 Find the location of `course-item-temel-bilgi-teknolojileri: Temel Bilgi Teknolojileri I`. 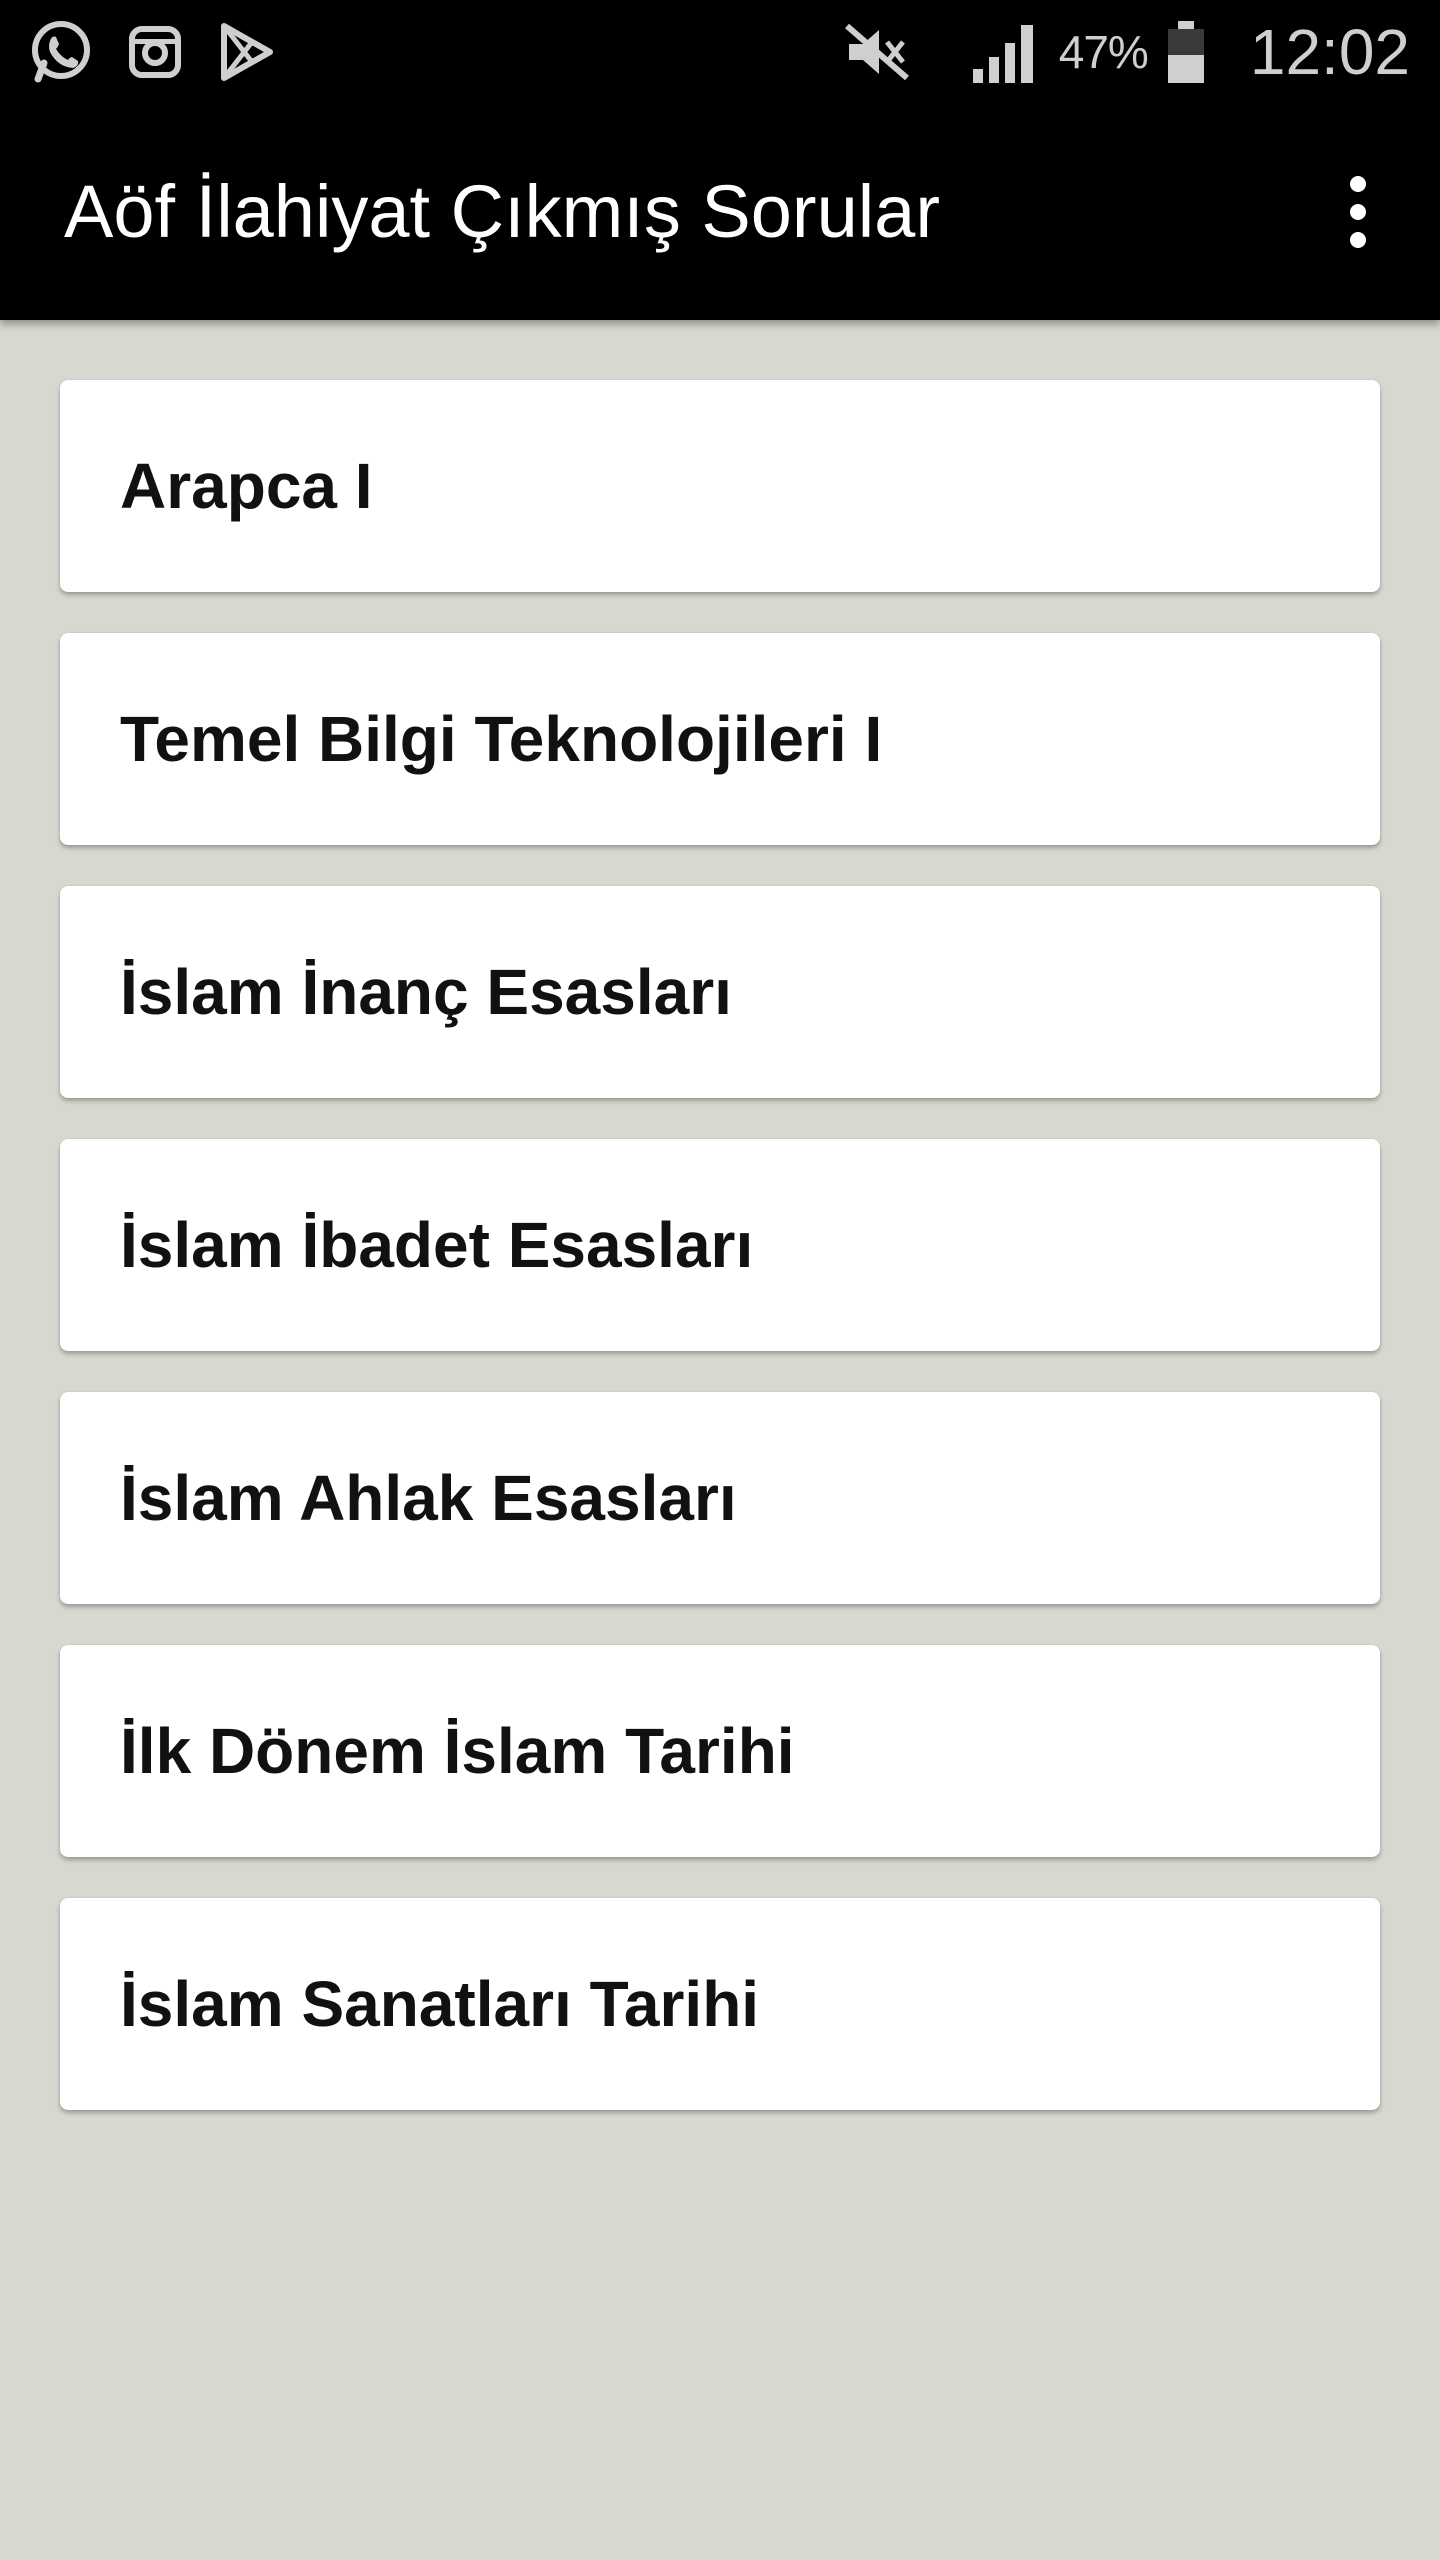

course-item-temel-bilgi-teknolojileri: Temel Bilgi Teknolojileri I is located at coordinates (720, 739).